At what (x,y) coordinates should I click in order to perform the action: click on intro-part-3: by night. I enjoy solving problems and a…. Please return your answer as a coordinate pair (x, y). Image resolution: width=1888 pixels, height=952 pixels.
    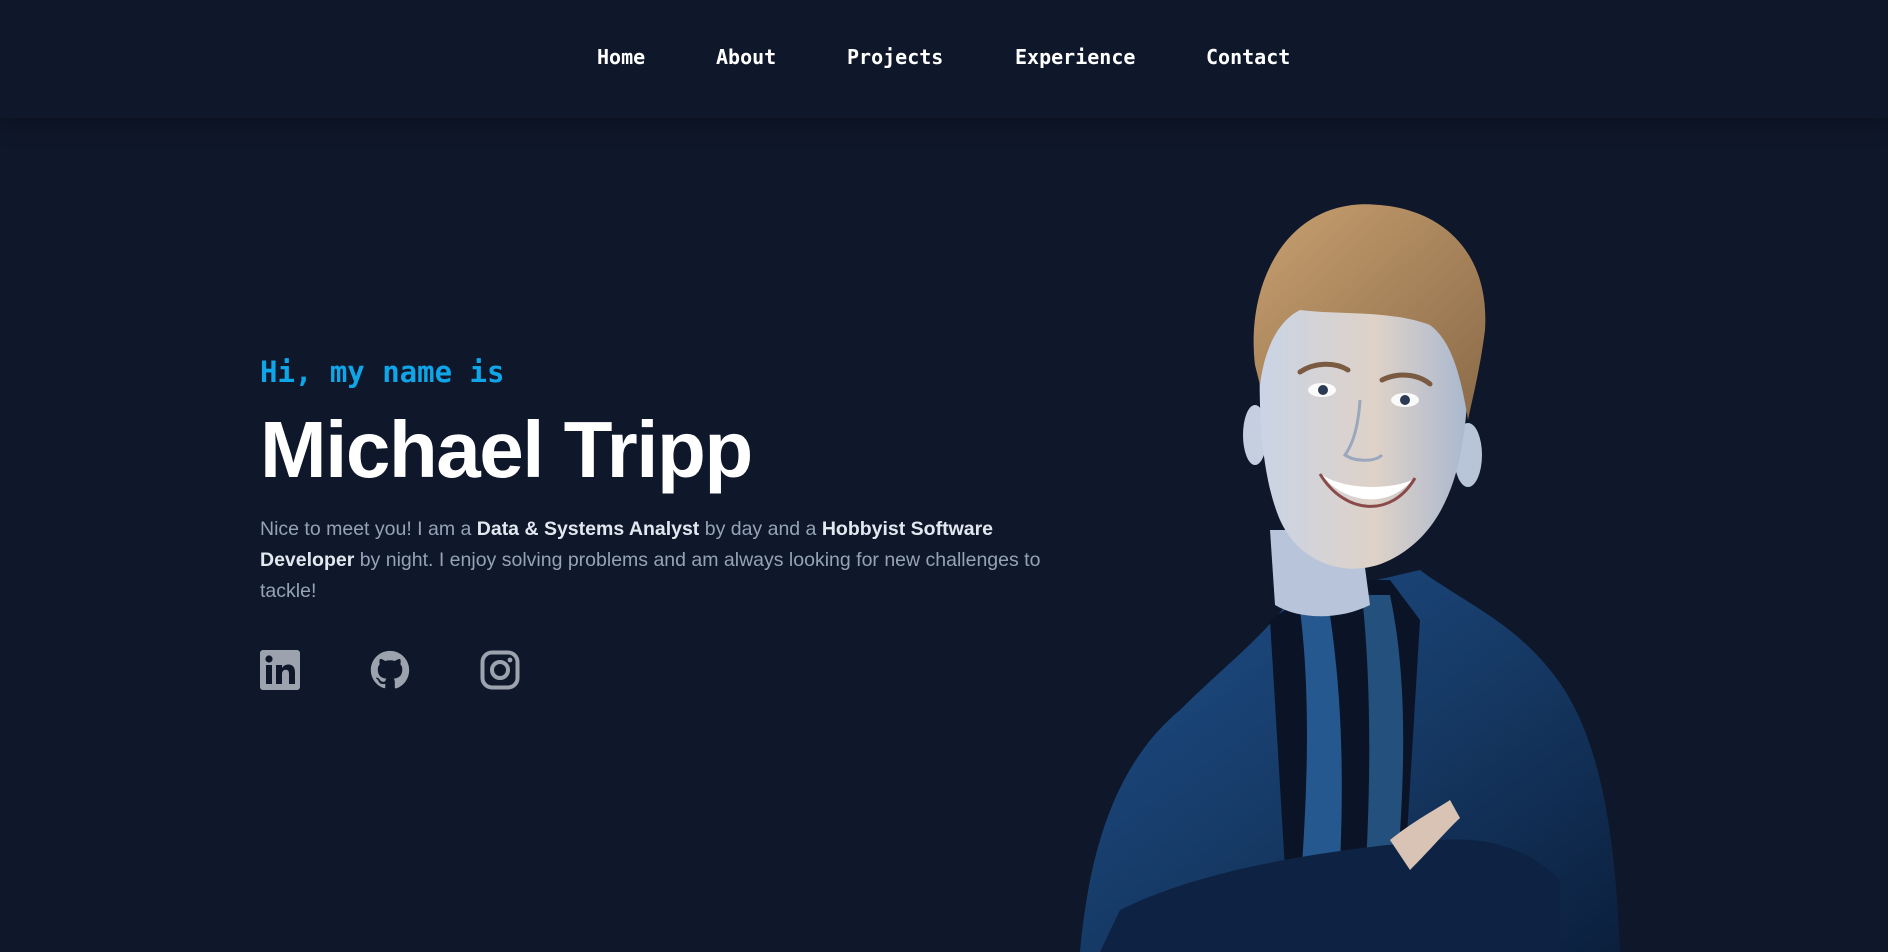
    Looking at the image, I should click on (650, 575).